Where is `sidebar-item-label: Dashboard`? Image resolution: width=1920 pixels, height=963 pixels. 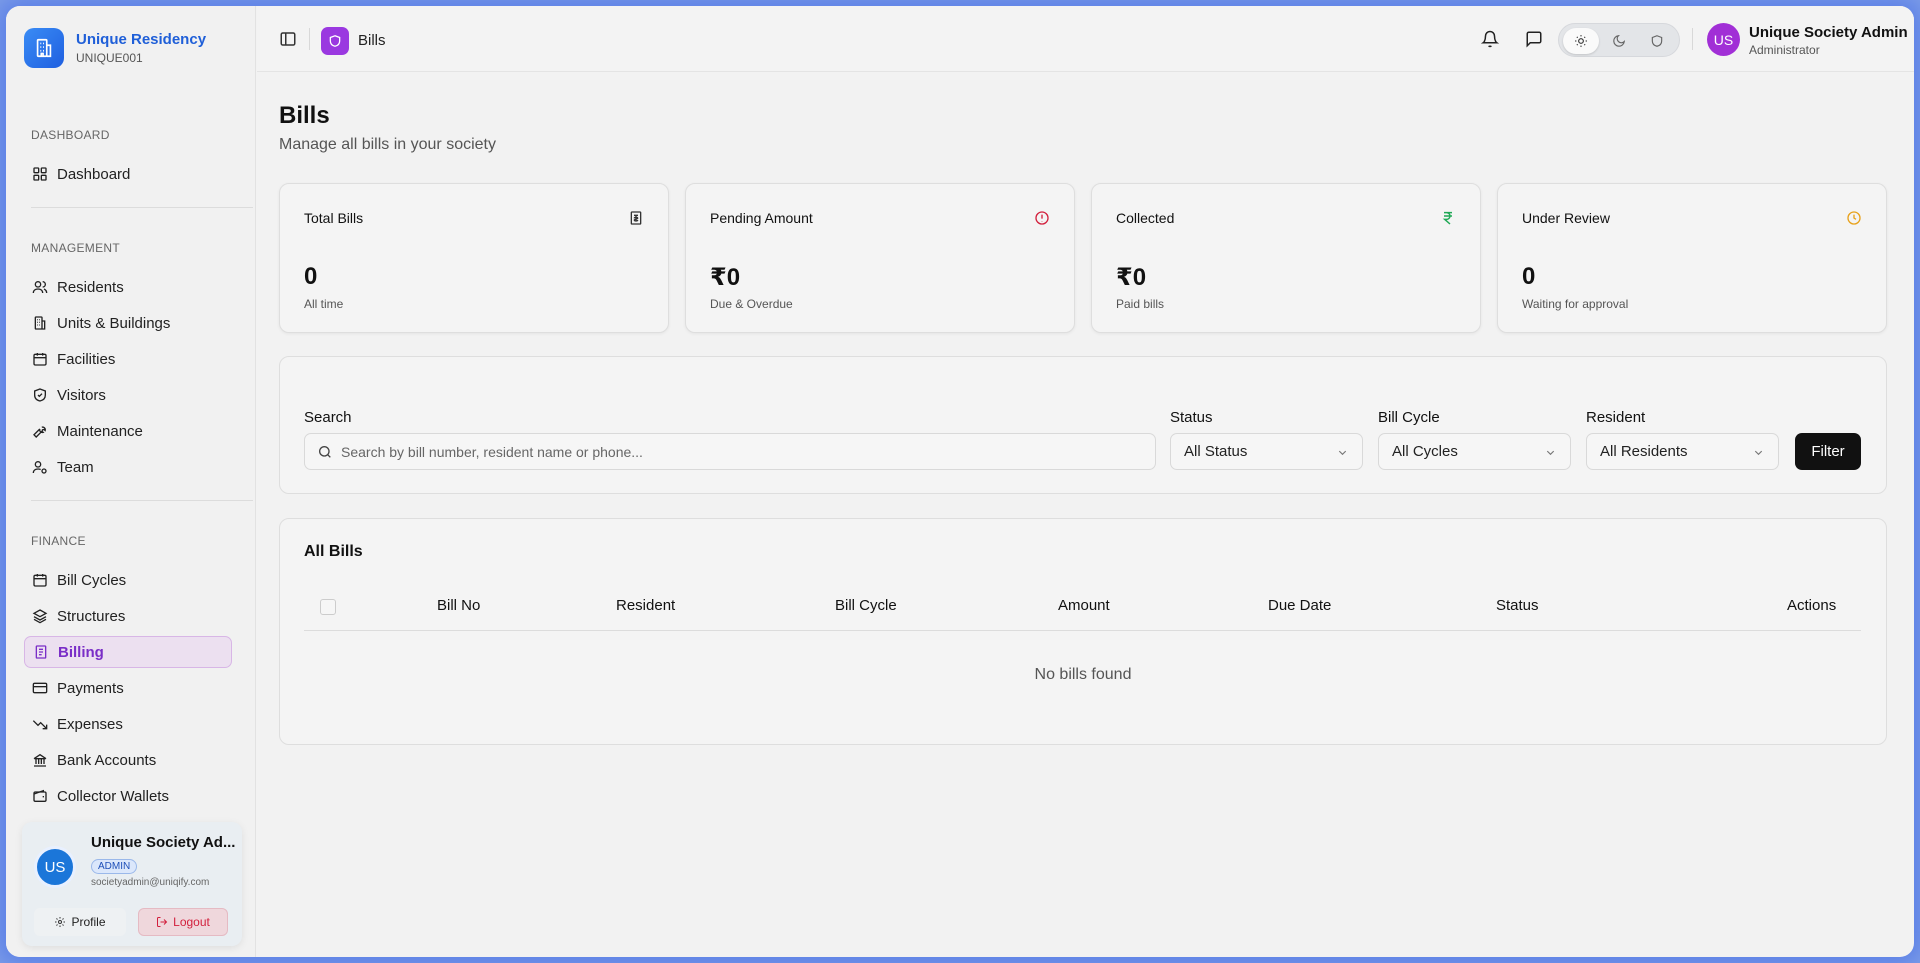
sidebar-item-label: Dashboard is located at coordinates (94, 174).